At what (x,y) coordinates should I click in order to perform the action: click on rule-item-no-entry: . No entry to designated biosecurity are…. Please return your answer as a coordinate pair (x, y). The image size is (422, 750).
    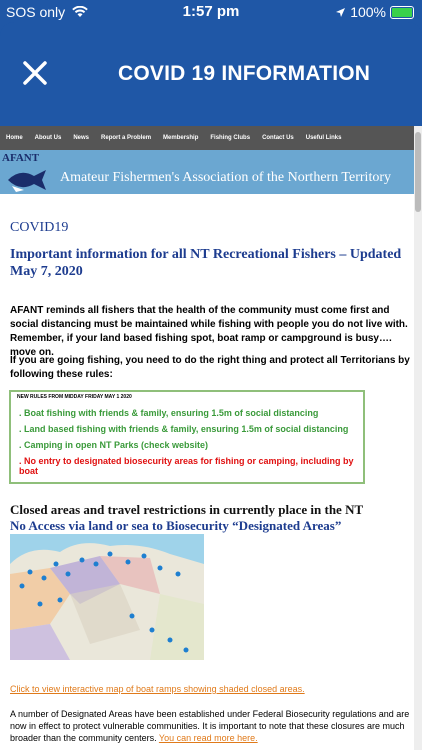
    Looking at the image, I should click on (186, 466).